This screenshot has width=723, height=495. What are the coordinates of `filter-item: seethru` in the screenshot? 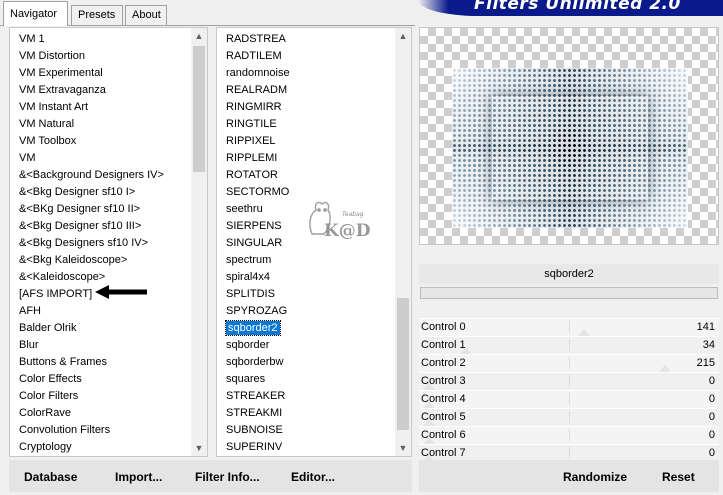 It's located at (253, 209).